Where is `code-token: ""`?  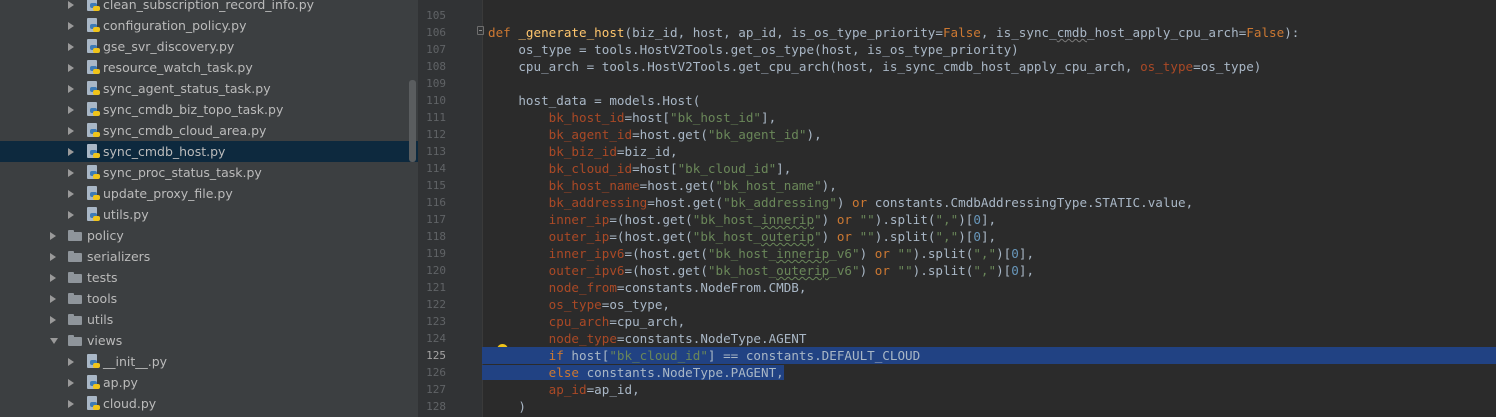
code-token: "" is located at coordinates (863, 219).